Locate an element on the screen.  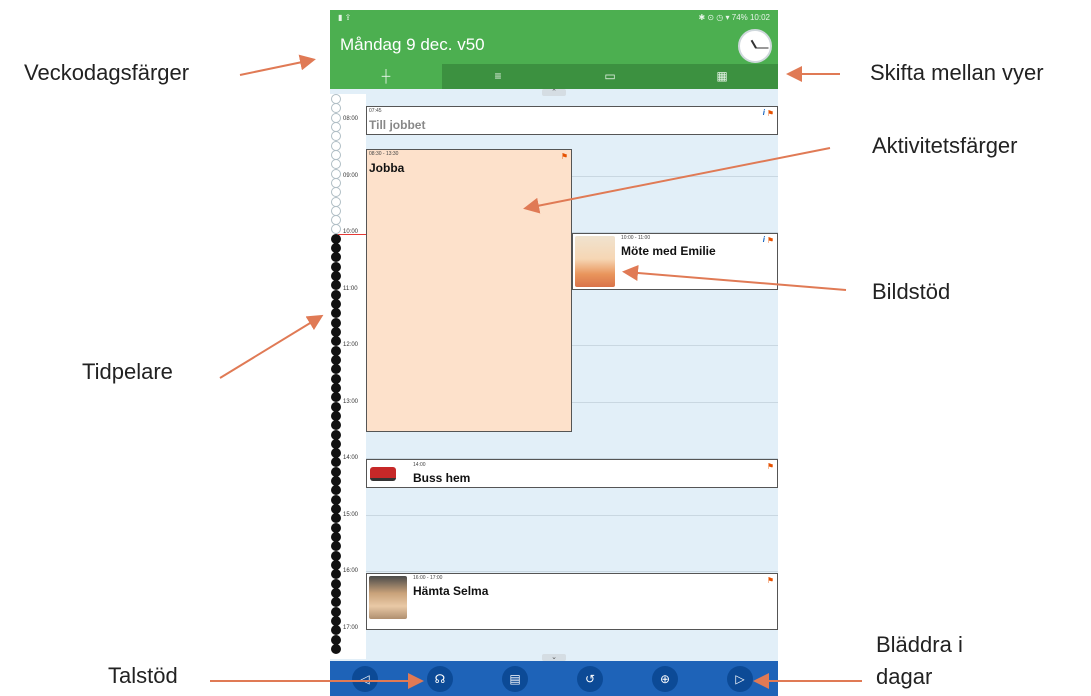
page-title: Måndag 9 dec. v50 is located at coordinates (412, 44).